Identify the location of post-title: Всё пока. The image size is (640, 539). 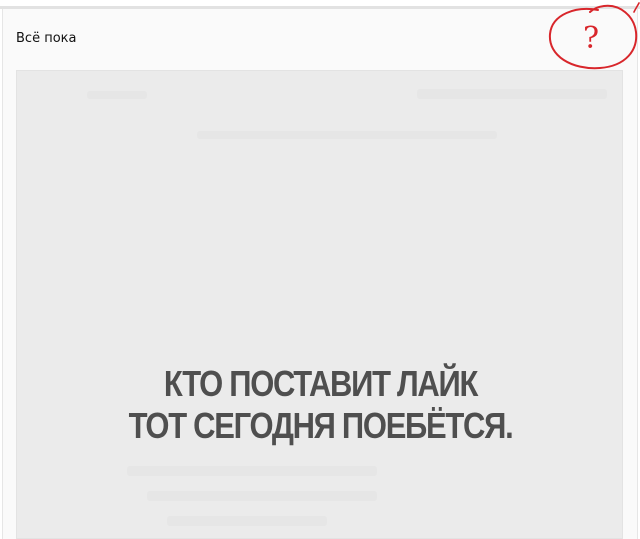
(46, 38).